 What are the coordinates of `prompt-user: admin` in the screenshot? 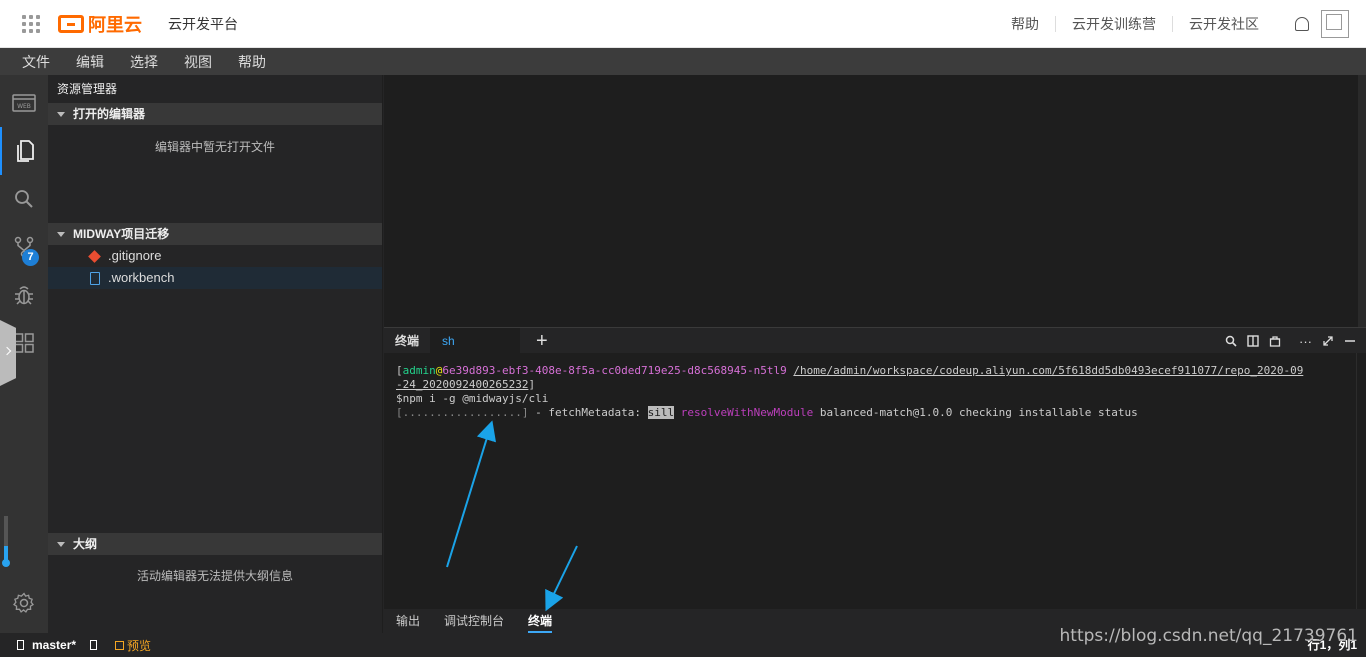 It's located at (419, 370).